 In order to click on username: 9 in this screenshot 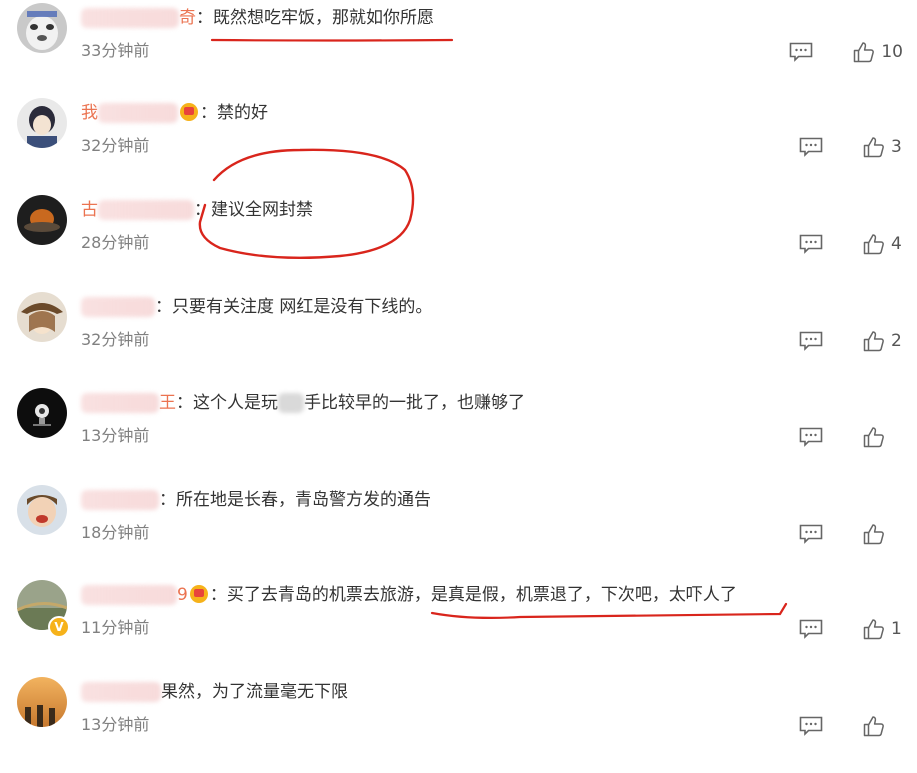, I will do `click(182, 595)`.